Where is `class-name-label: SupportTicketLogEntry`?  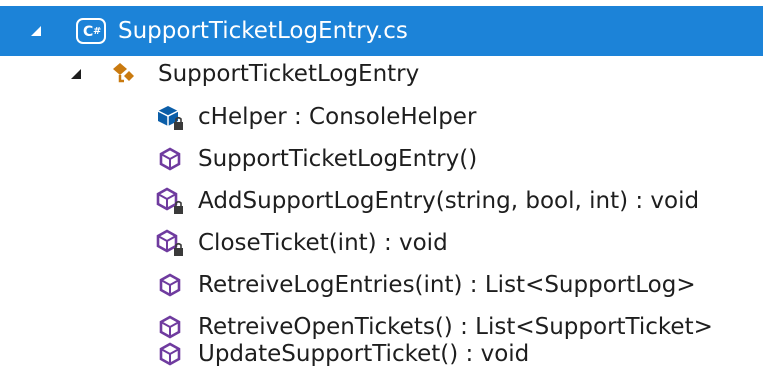
class-name-label: SupportTicketLogEntry is located at coordinates (289, 74).